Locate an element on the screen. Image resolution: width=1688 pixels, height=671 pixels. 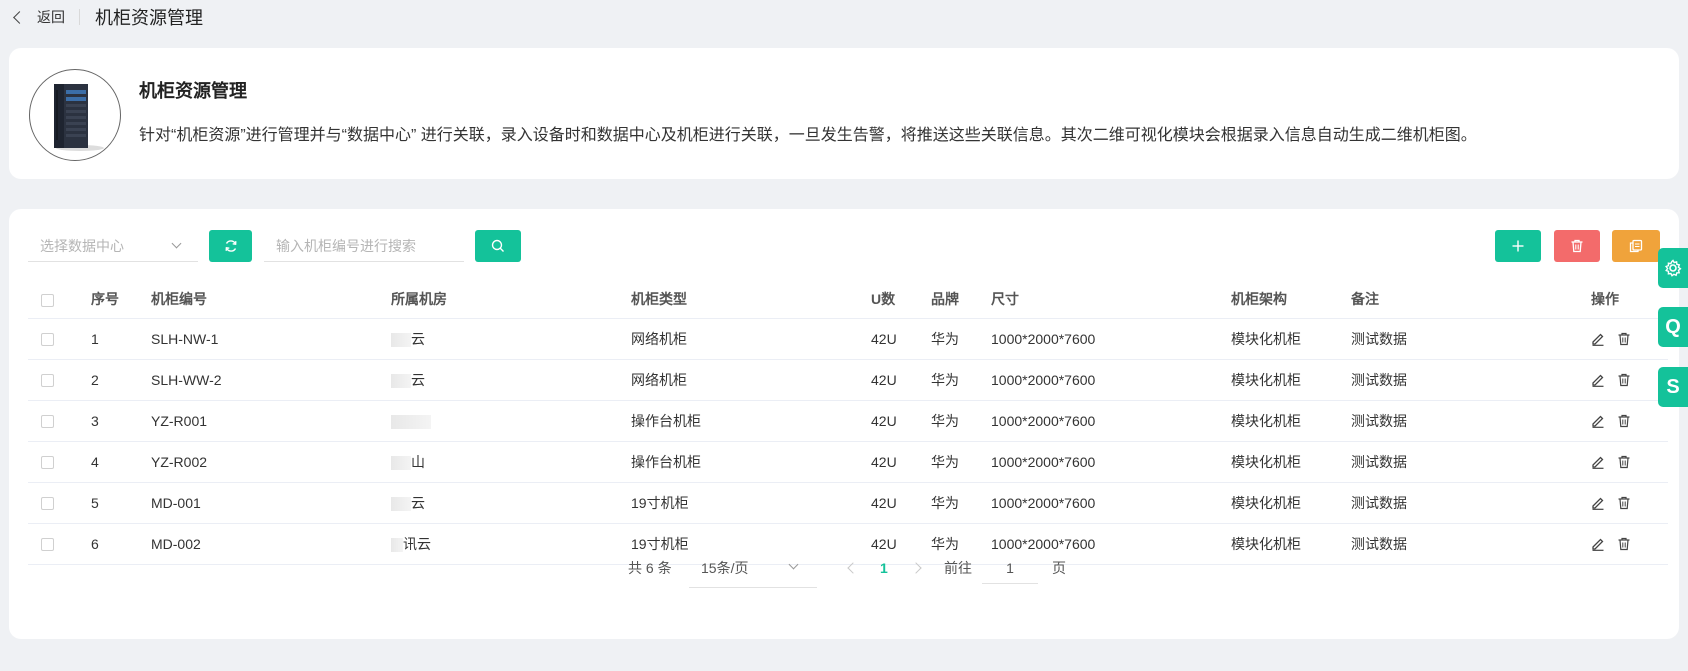
header-remark: 备注 is located at coordinates (1471, 299).